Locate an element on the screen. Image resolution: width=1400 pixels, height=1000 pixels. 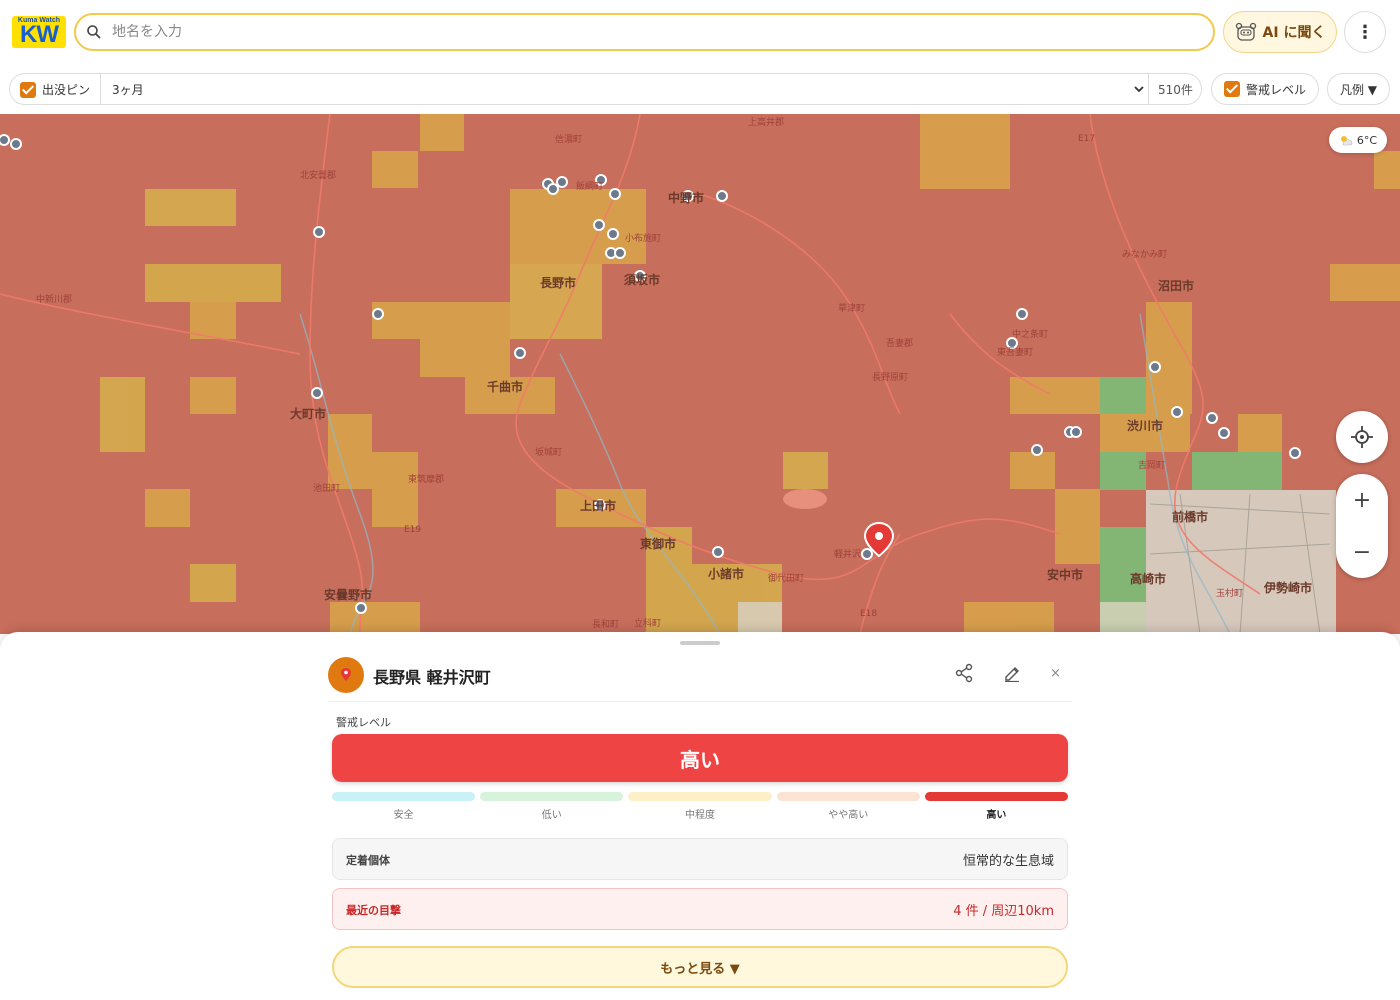
map-place-label: 安中市 is located at coordinates (1065, 575).